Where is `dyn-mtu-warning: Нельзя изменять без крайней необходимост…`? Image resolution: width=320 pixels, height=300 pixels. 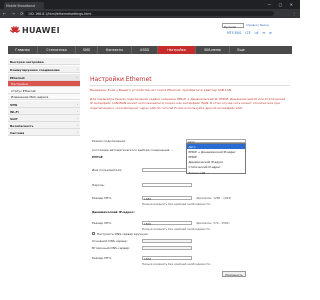
dyn-mtu-warning: Нельзя изменять без крайней необходимост… is located at coordinates (177, 229).